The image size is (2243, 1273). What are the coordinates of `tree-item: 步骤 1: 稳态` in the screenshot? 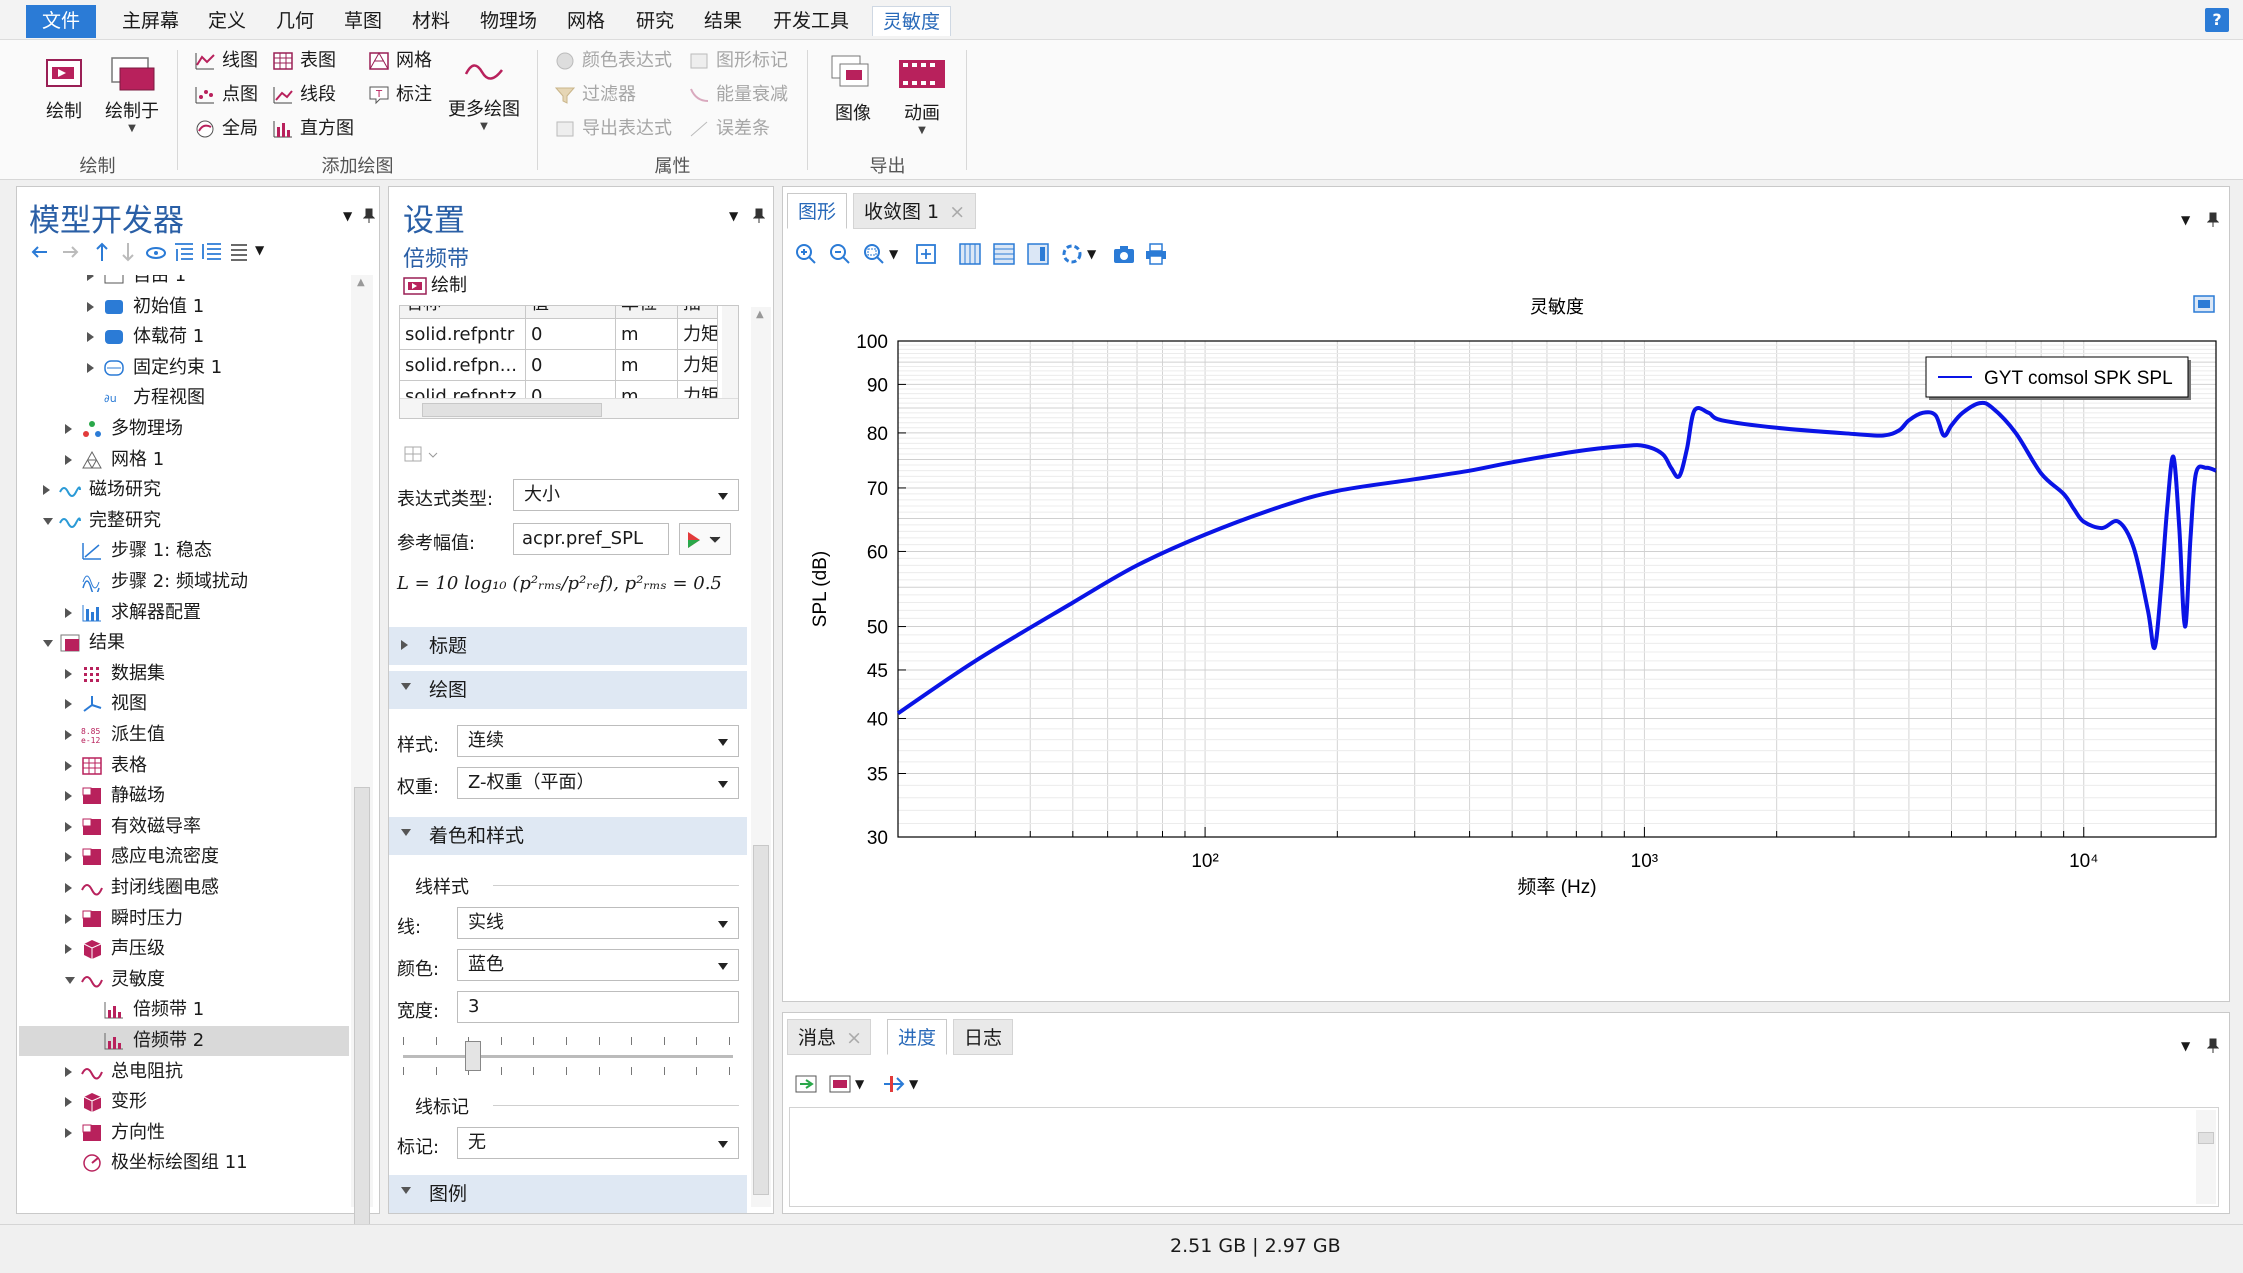 It's located at (184, 551).